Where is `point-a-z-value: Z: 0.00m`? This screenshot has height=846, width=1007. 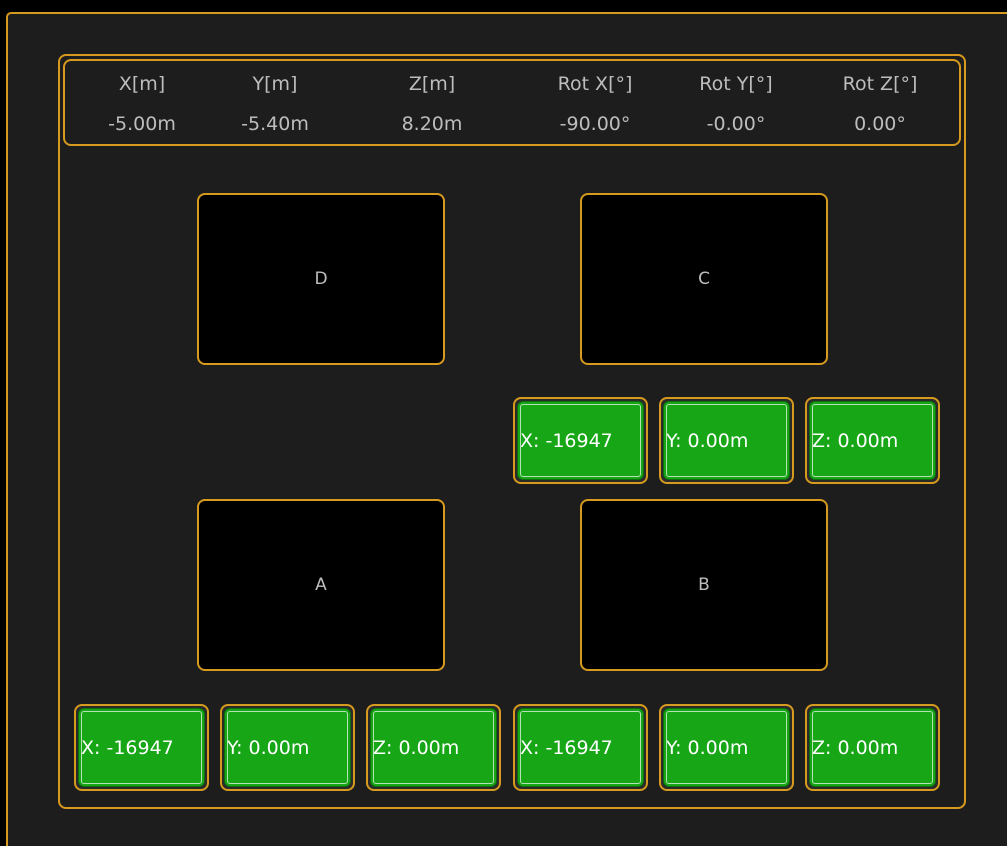 point-a-z-value: Z: 0.00m is located at coordinates (433, 747).